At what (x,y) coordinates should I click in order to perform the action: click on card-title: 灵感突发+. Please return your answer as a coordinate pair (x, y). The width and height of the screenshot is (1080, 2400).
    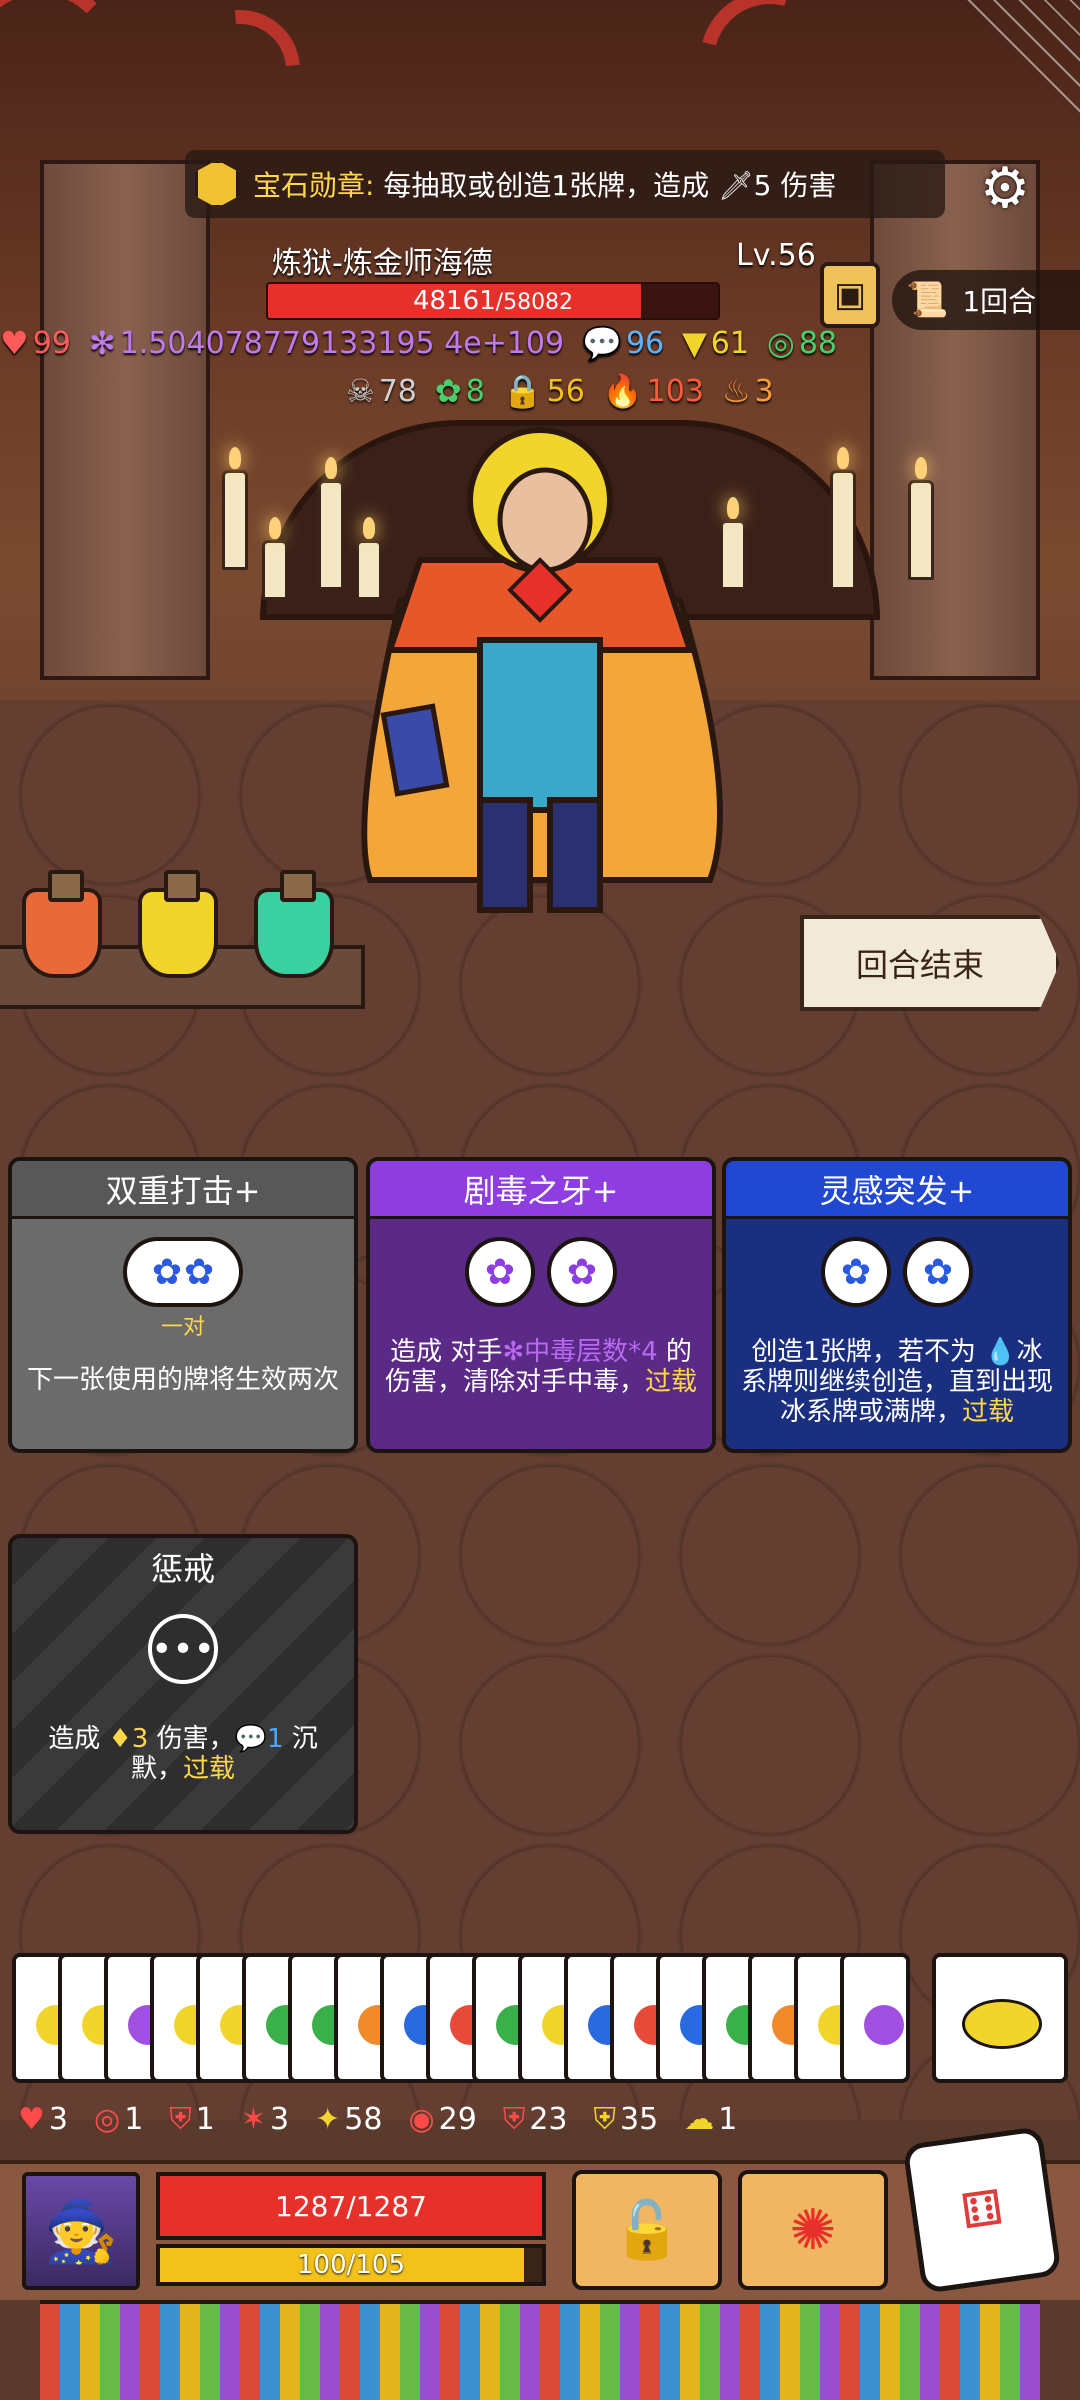
    Looking at the image, I should click on (897, 1190).